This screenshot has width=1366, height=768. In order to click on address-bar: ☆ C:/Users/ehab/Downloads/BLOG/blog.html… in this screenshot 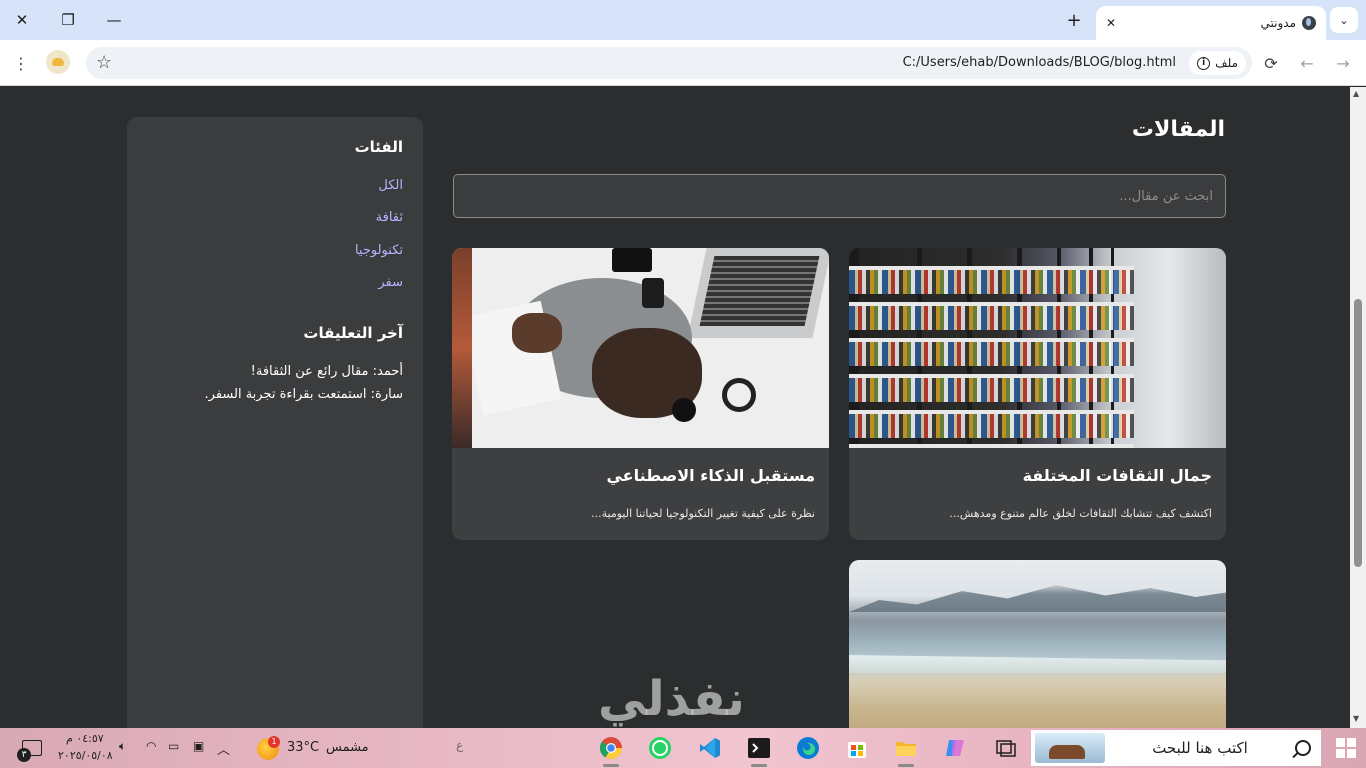, I will do `click(669, 63)`.